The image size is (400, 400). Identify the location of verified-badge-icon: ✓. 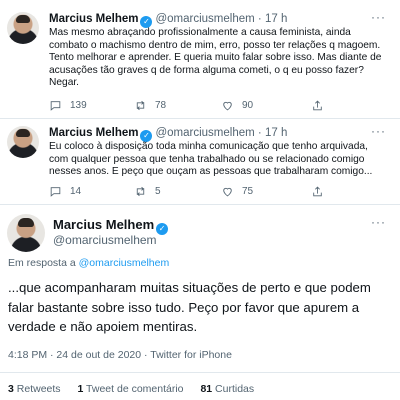
(162, 229).